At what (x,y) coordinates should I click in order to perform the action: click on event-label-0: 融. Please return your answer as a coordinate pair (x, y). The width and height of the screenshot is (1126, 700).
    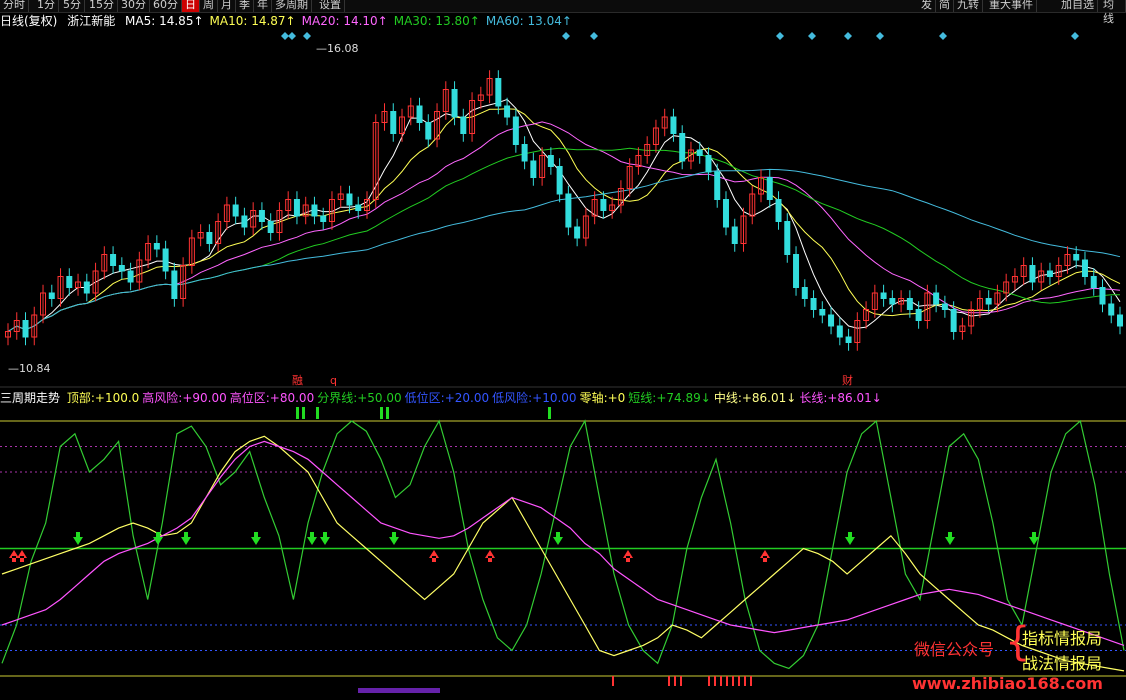
    Looking at the image, I should click on (297, 380).